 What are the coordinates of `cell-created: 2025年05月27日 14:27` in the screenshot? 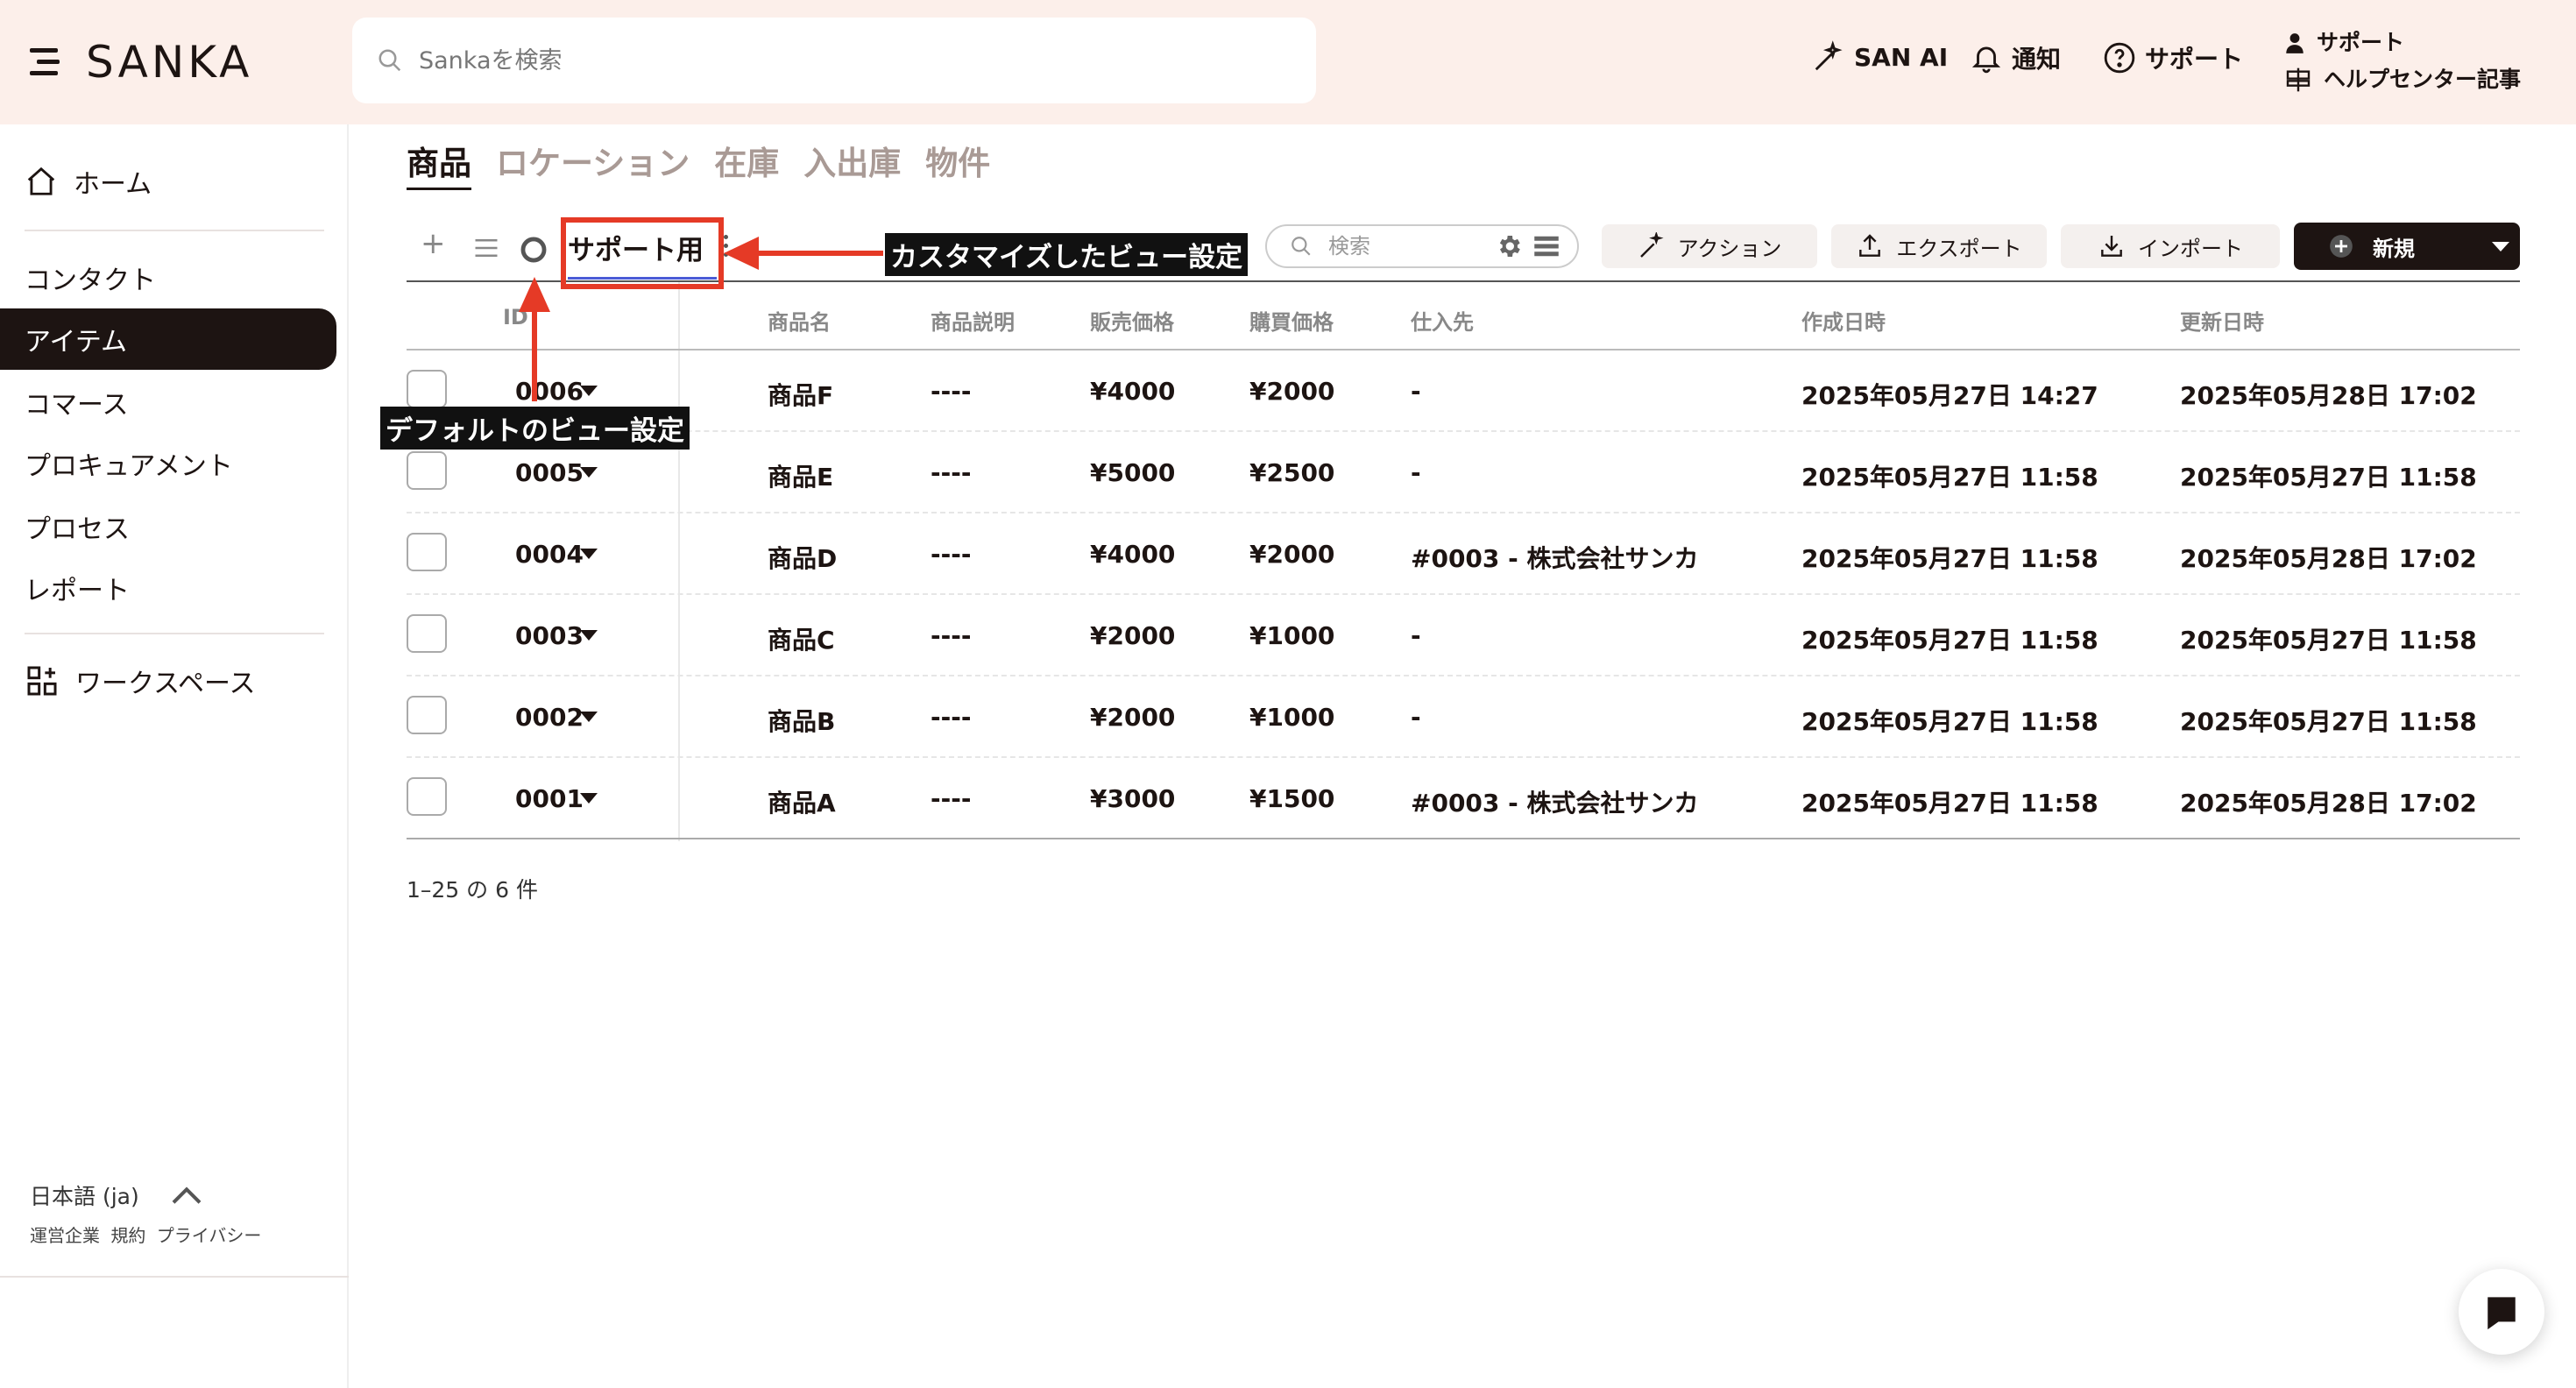 It's located at (1949, 396).